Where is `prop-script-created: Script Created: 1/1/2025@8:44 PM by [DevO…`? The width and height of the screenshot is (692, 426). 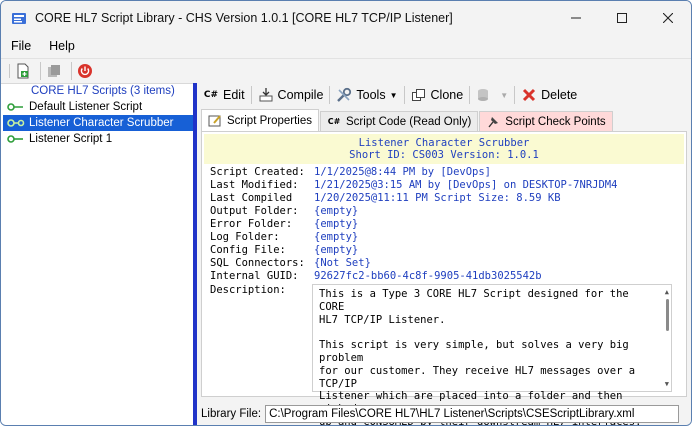
prop-script-created: Script Created: 1/1/2025@8:44 PM by [DevO… is located at coordinates (350, 172).